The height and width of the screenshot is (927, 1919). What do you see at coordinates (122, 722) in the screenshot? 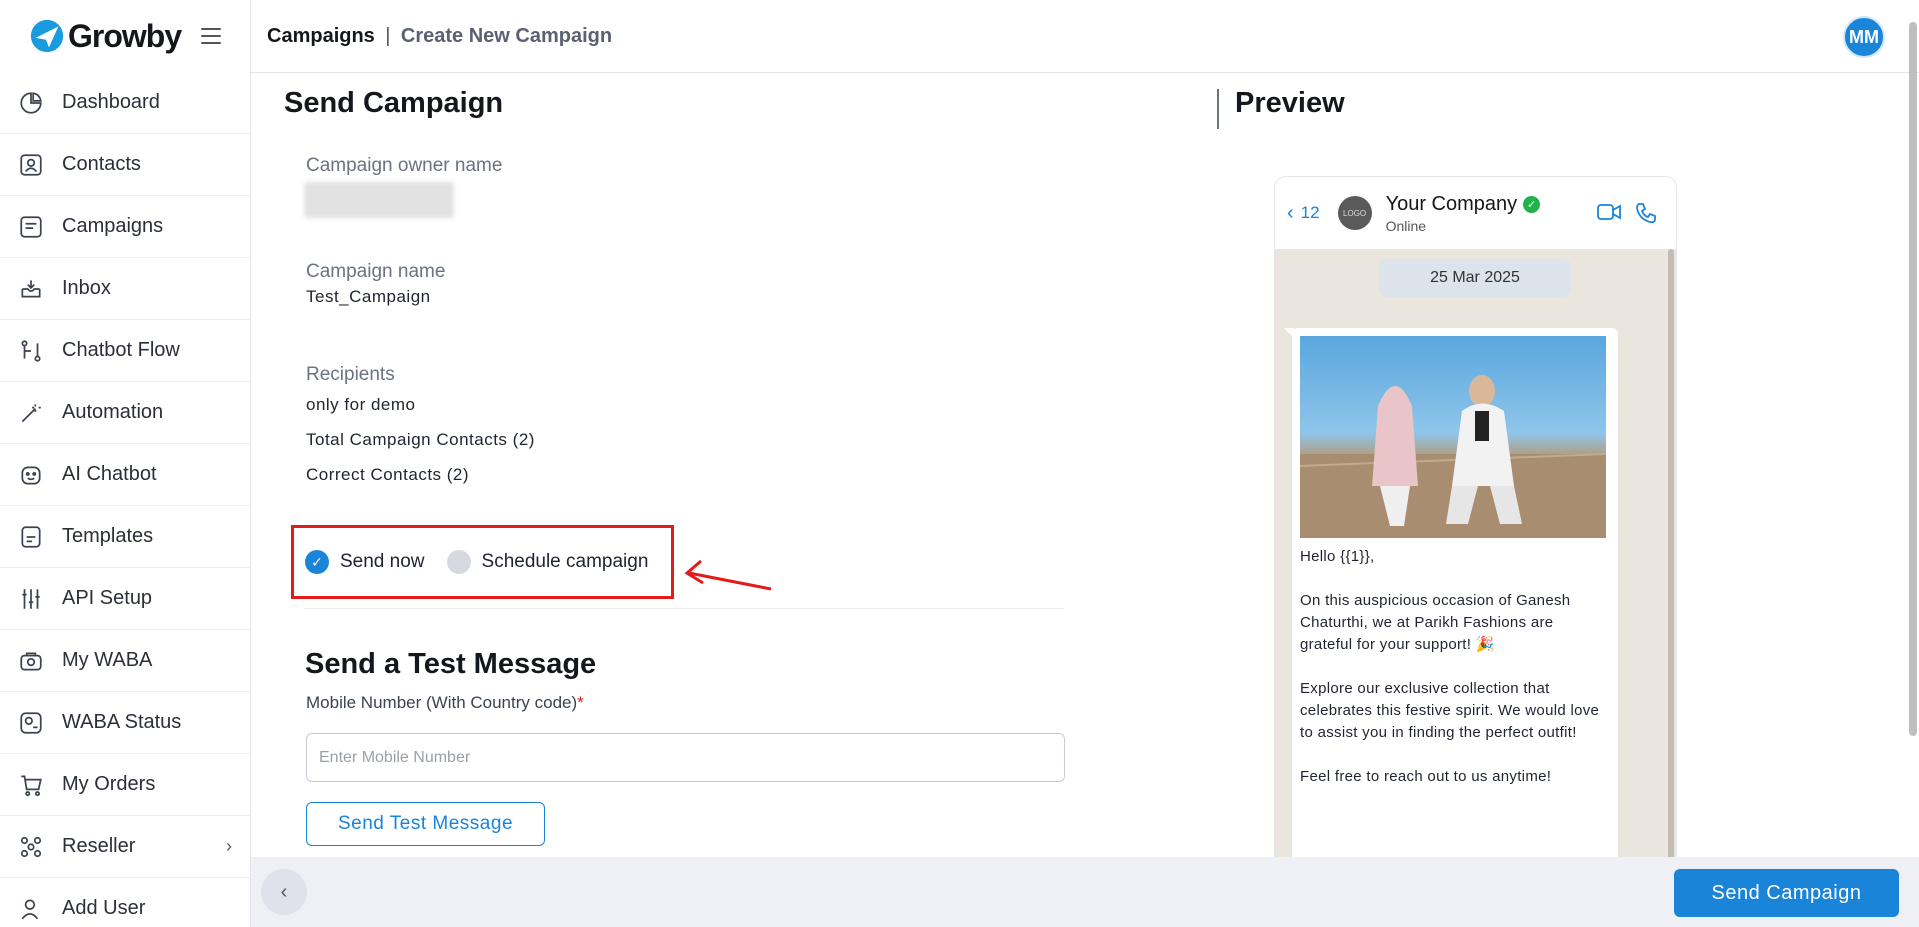
I see `sidebar-item-label: WABA Status` at bounding box center [122, 722].